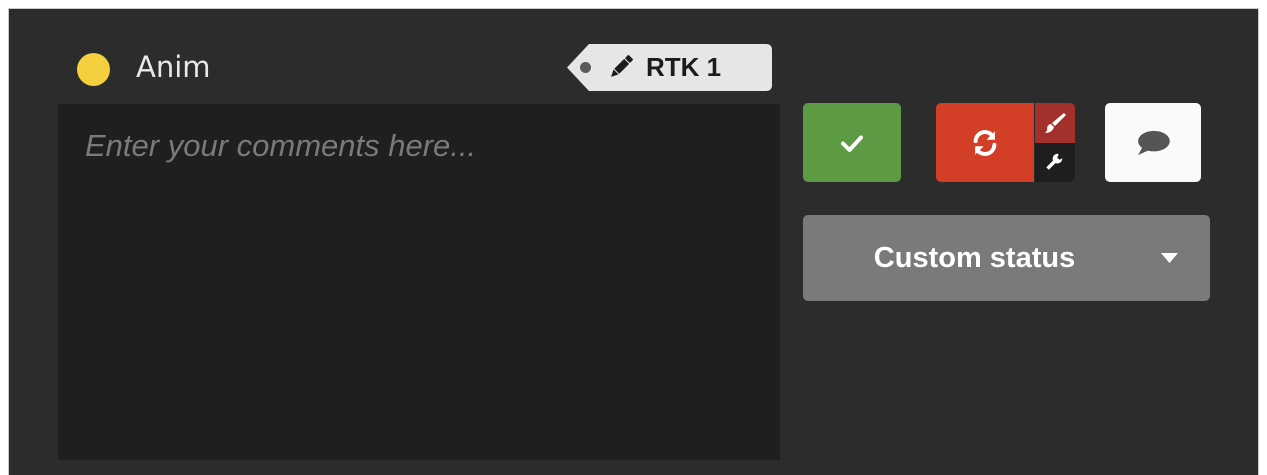  I want to click on status-select-value: Custom status, so click(974, 258).